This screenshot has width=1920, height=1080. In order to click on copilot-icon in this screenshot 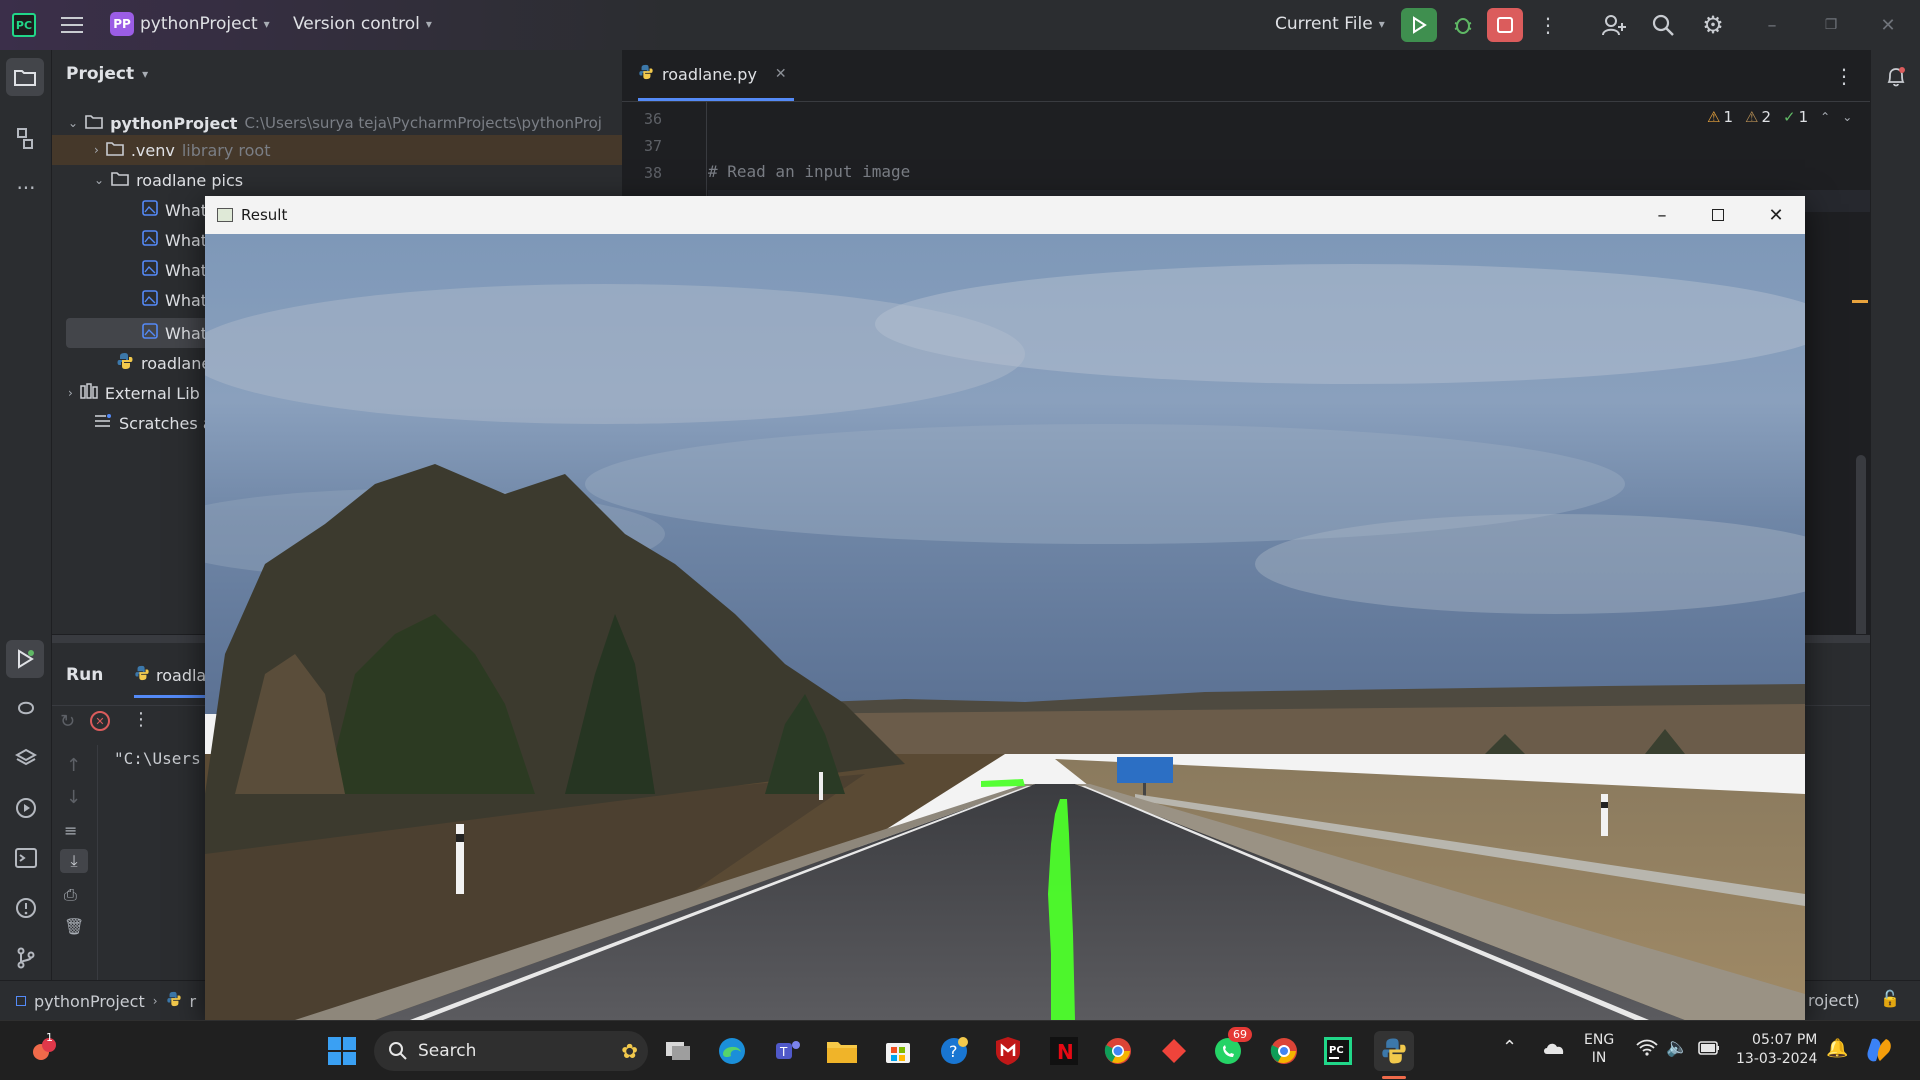, I will do `click(1879, 1050)`.